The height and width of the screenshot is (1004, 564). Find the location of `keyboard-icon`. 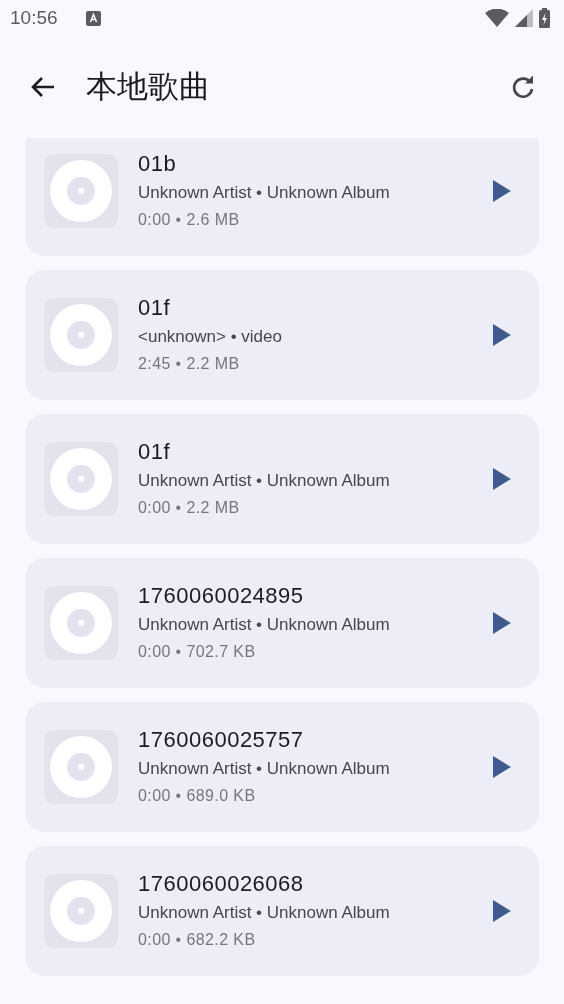

keyboard-icon is located at coordinates (93, 18).